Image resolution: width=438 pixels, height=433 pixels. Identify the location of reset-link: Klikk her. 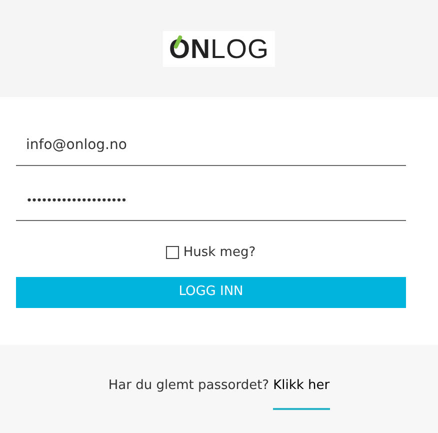
(301, 393).